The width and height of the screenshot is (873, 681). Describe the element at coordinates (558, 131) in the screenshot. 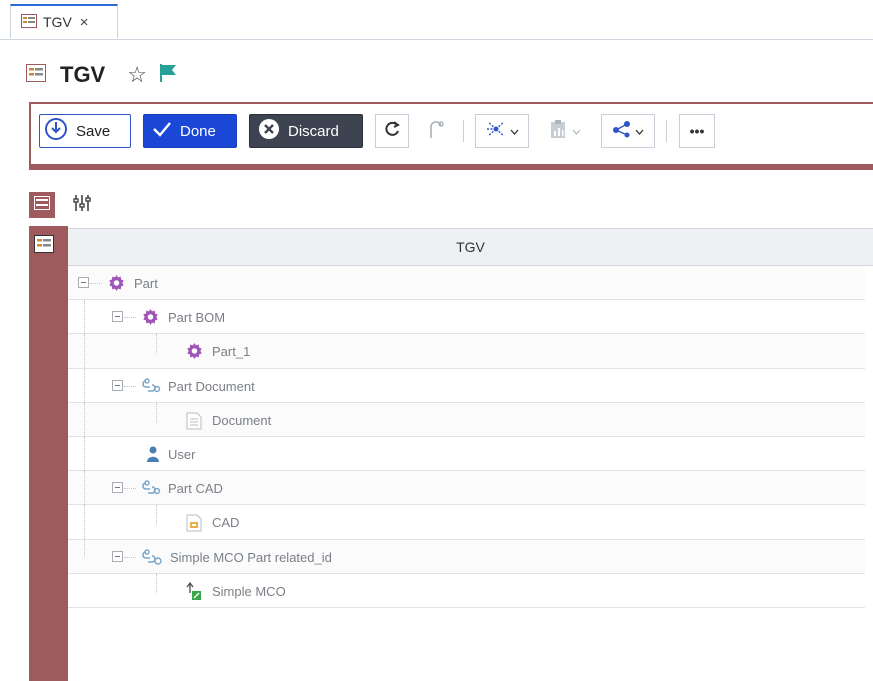

I see `clipboard-chart-icon` at that location.